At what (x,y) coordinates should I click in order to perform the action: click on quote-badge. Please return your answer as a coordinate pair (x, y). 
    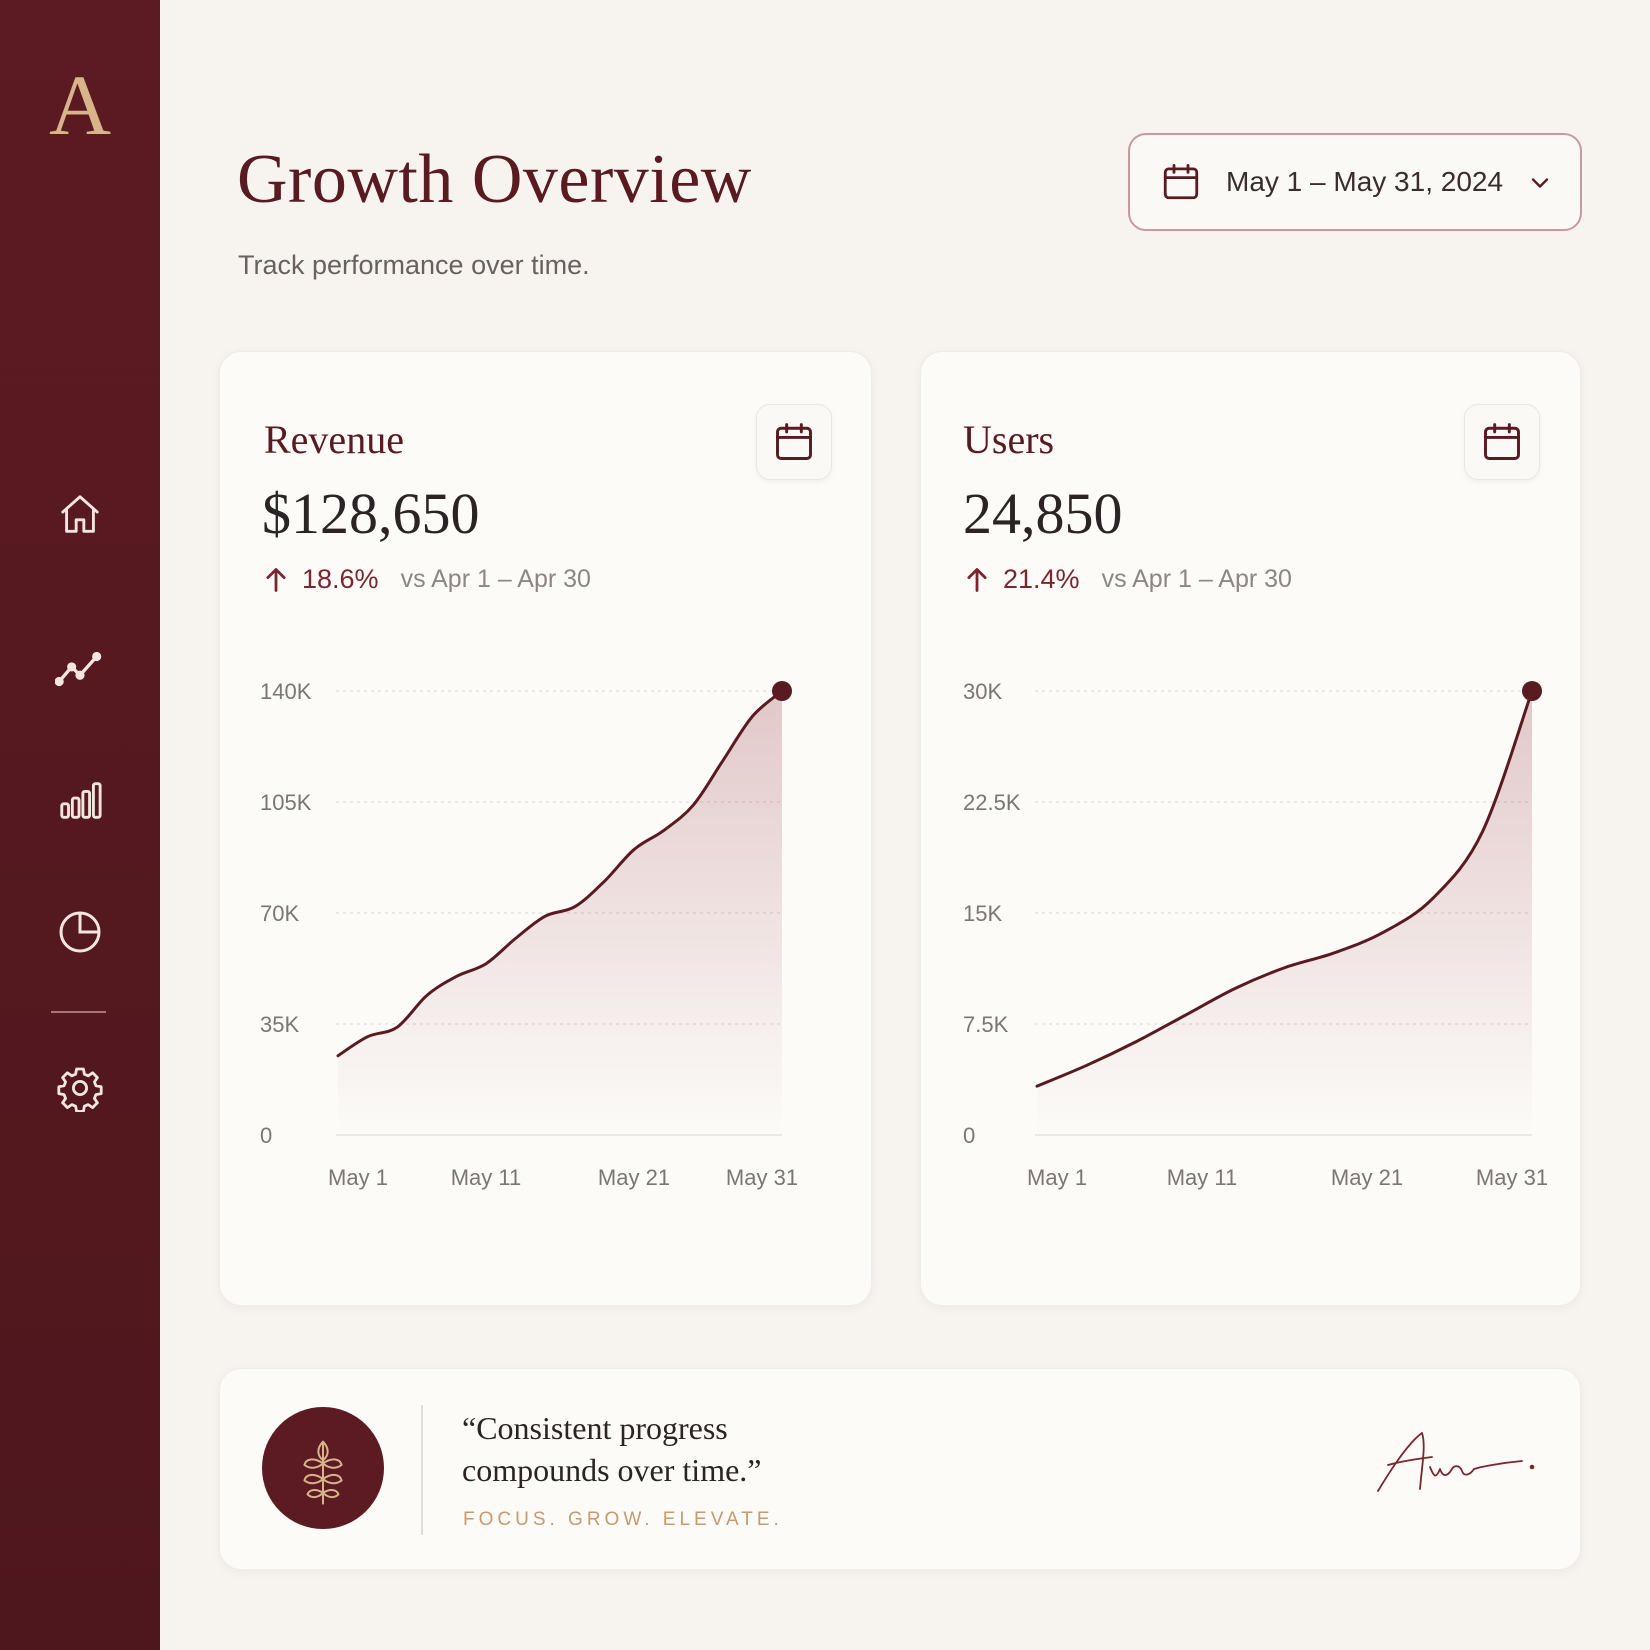
    Looking at the image, I should click on (323, 1468).